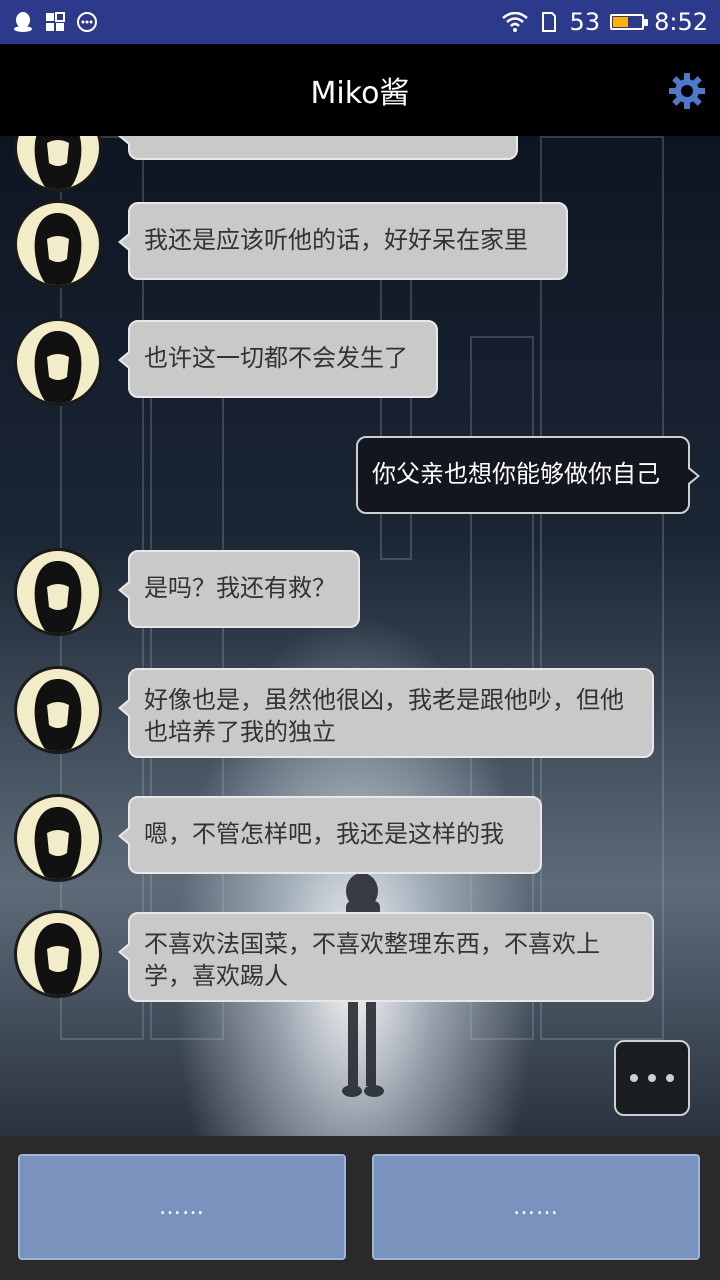 The image size is (720, 1280). What do you see at coordinates (23, 22) in the screenshot?
I see `qq-icon` at bounding box center [23, 22].